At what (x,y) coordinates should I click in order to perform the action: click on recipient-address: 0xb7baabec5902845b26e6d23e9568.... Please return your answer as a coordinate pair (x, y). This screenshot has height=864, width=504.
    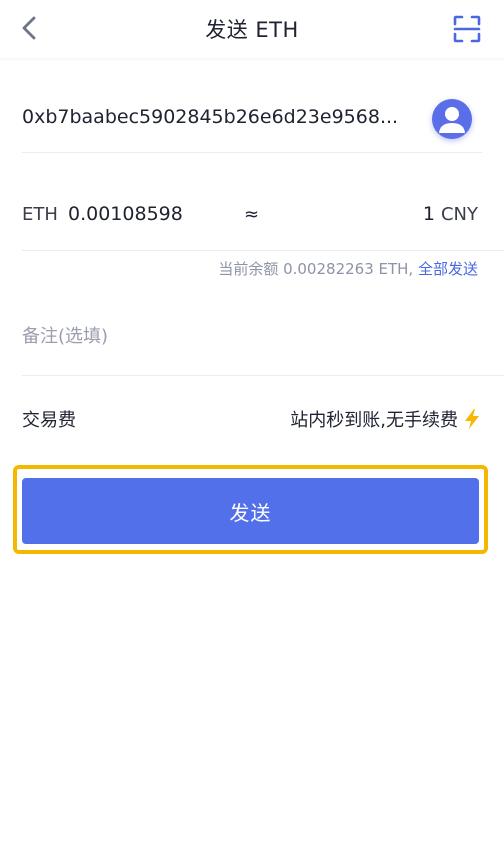
    Looking at the image, I should click on (214, 117).